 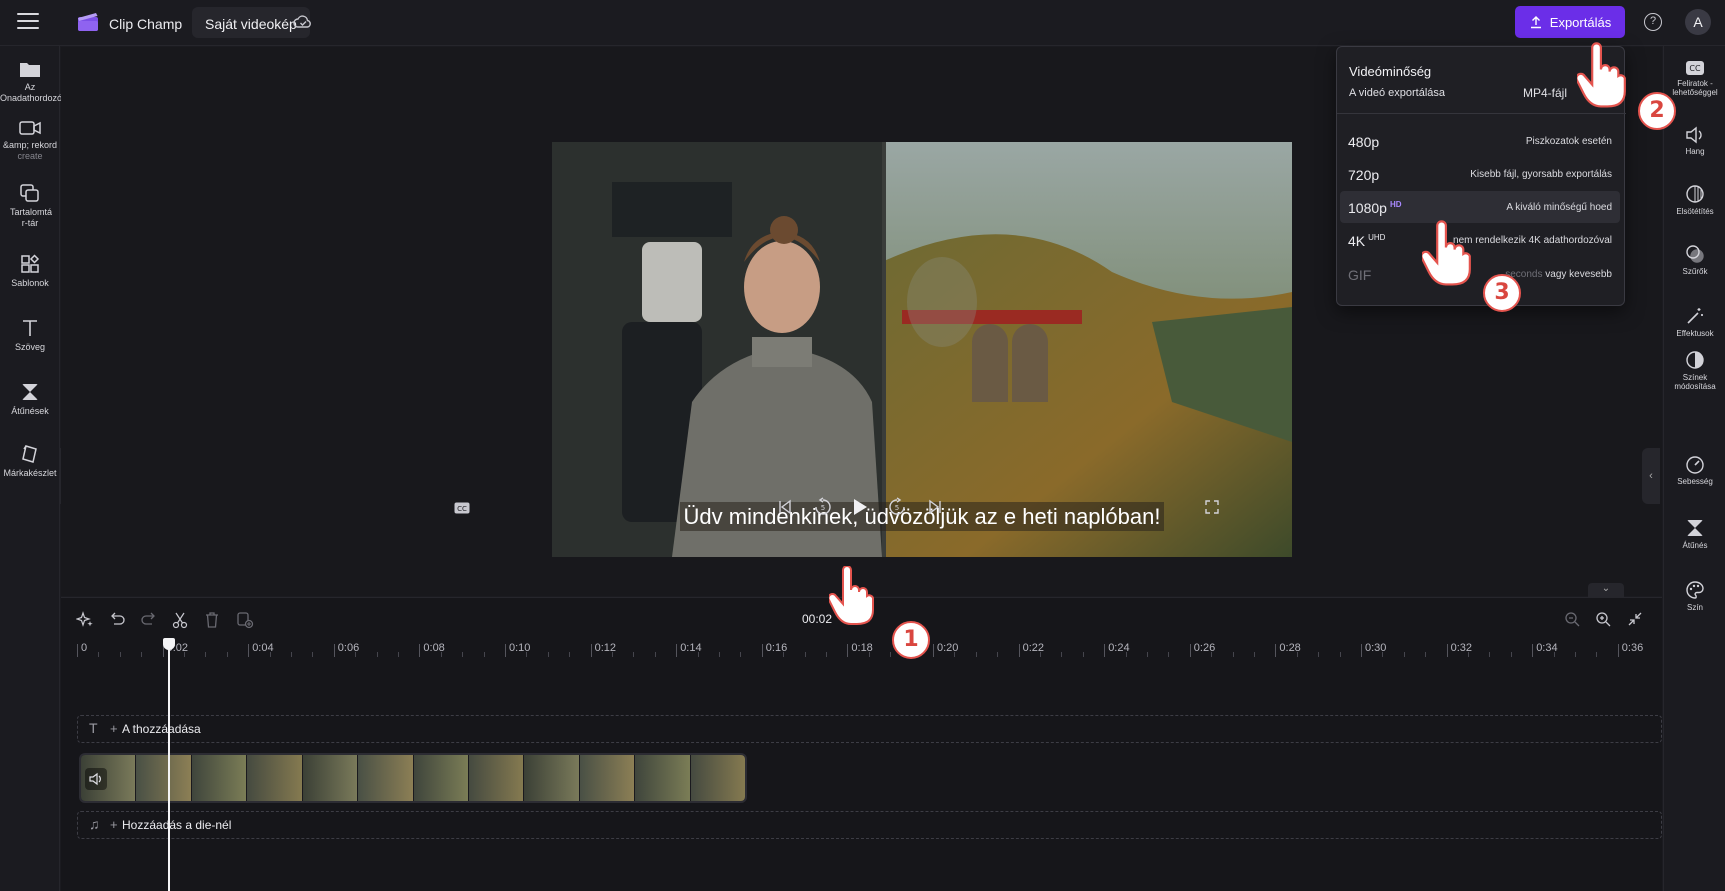 What do you see at coordinates (869, 729) in the screenshot?
I see `text-track-add: T + A ͏thozzáadása` at bounding box center [869, 729].